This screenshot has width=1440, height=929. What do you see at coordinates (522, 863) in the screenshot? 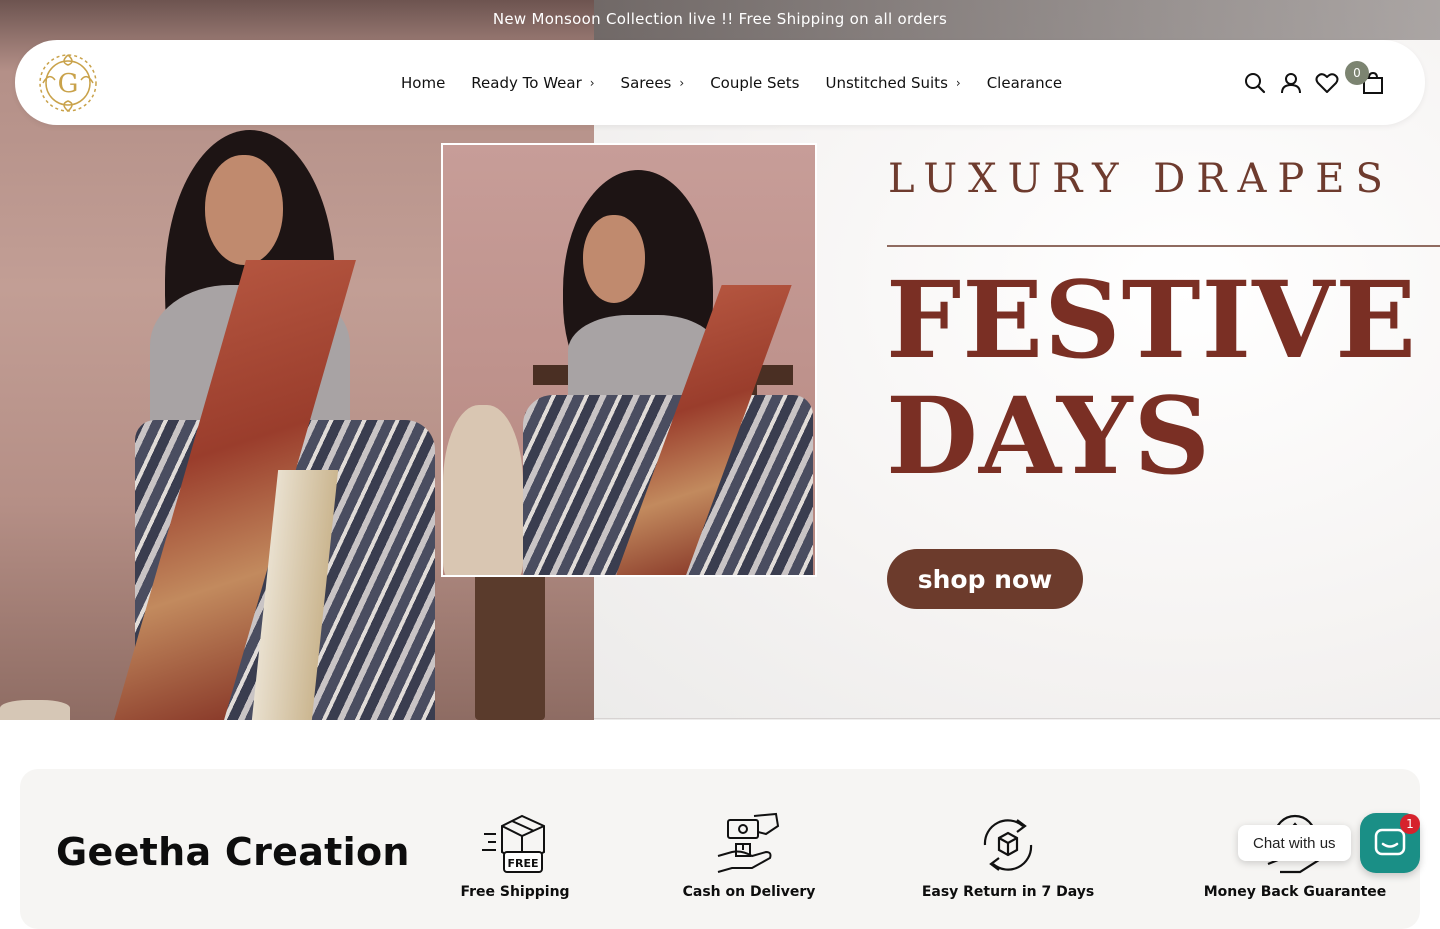
I see `svg-text: FREE` at bounding box center [522, 863].